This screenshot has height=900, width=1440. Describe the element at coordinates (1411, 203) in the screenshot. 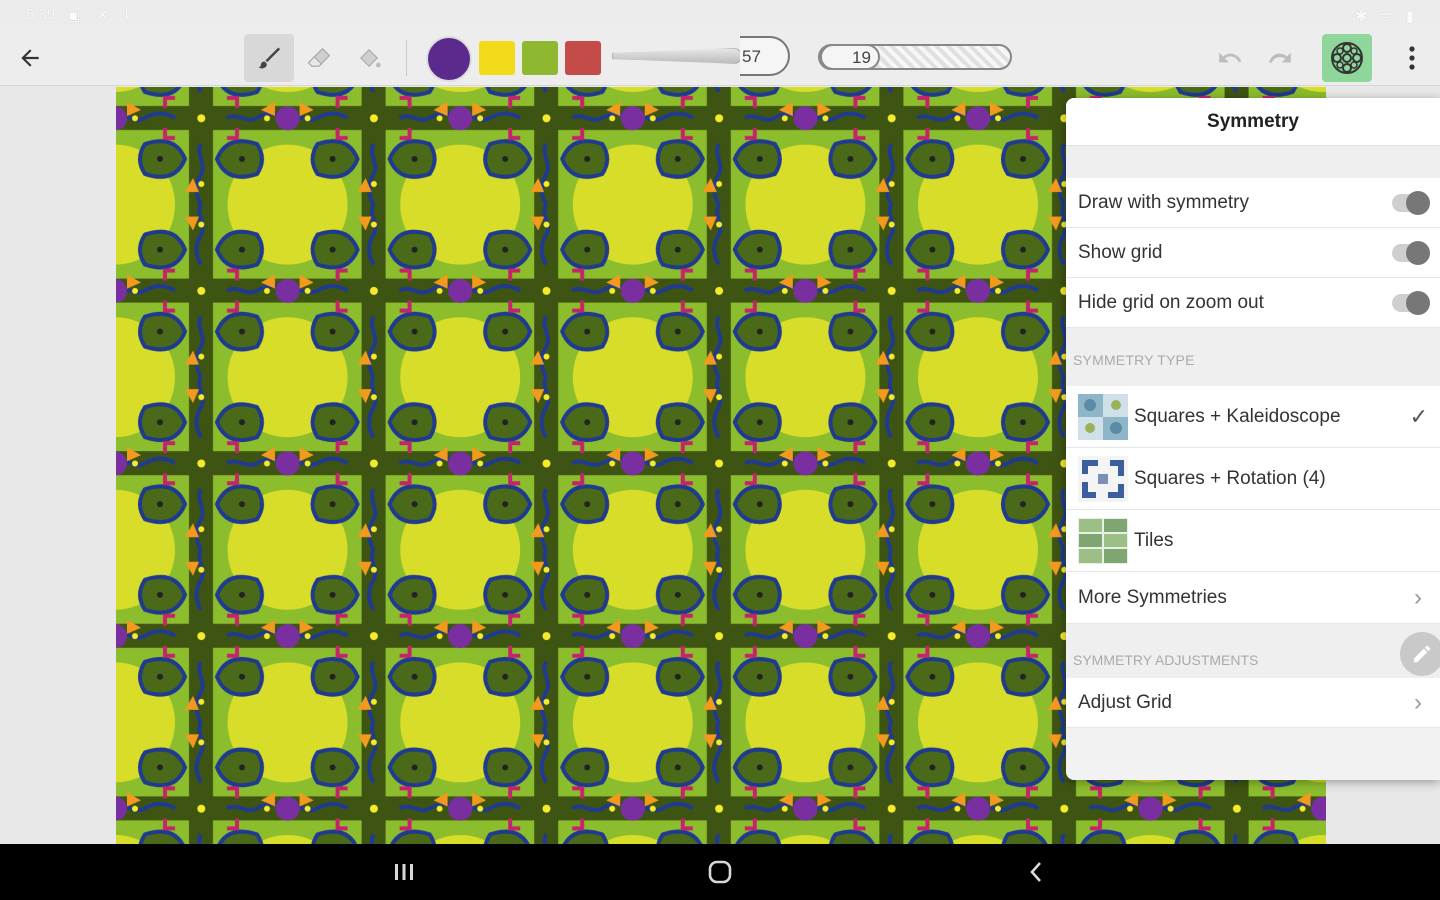

I see `draw-with-symmetry-switch` at that location.